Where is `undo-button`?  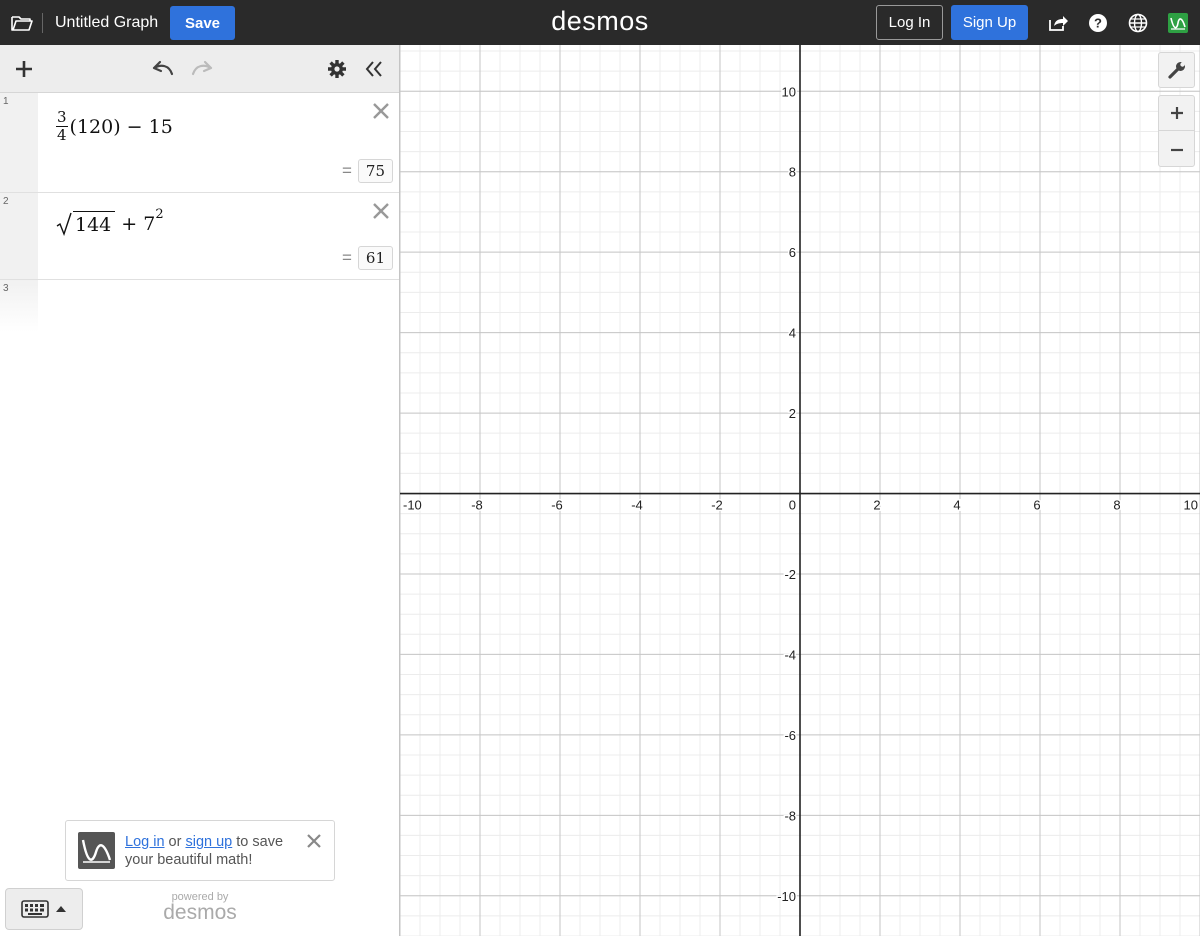
undo-button is located at coordinates (163, 69).